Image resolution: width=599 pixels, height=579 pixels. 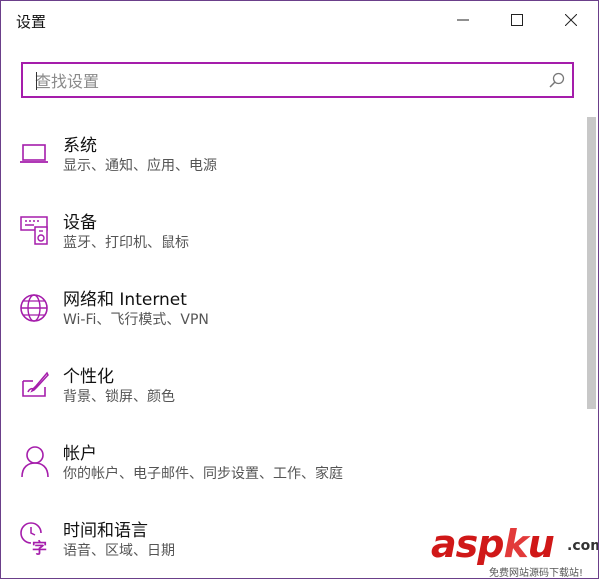 I want to click on category-title: 帐户, so click(x=80, y=454).